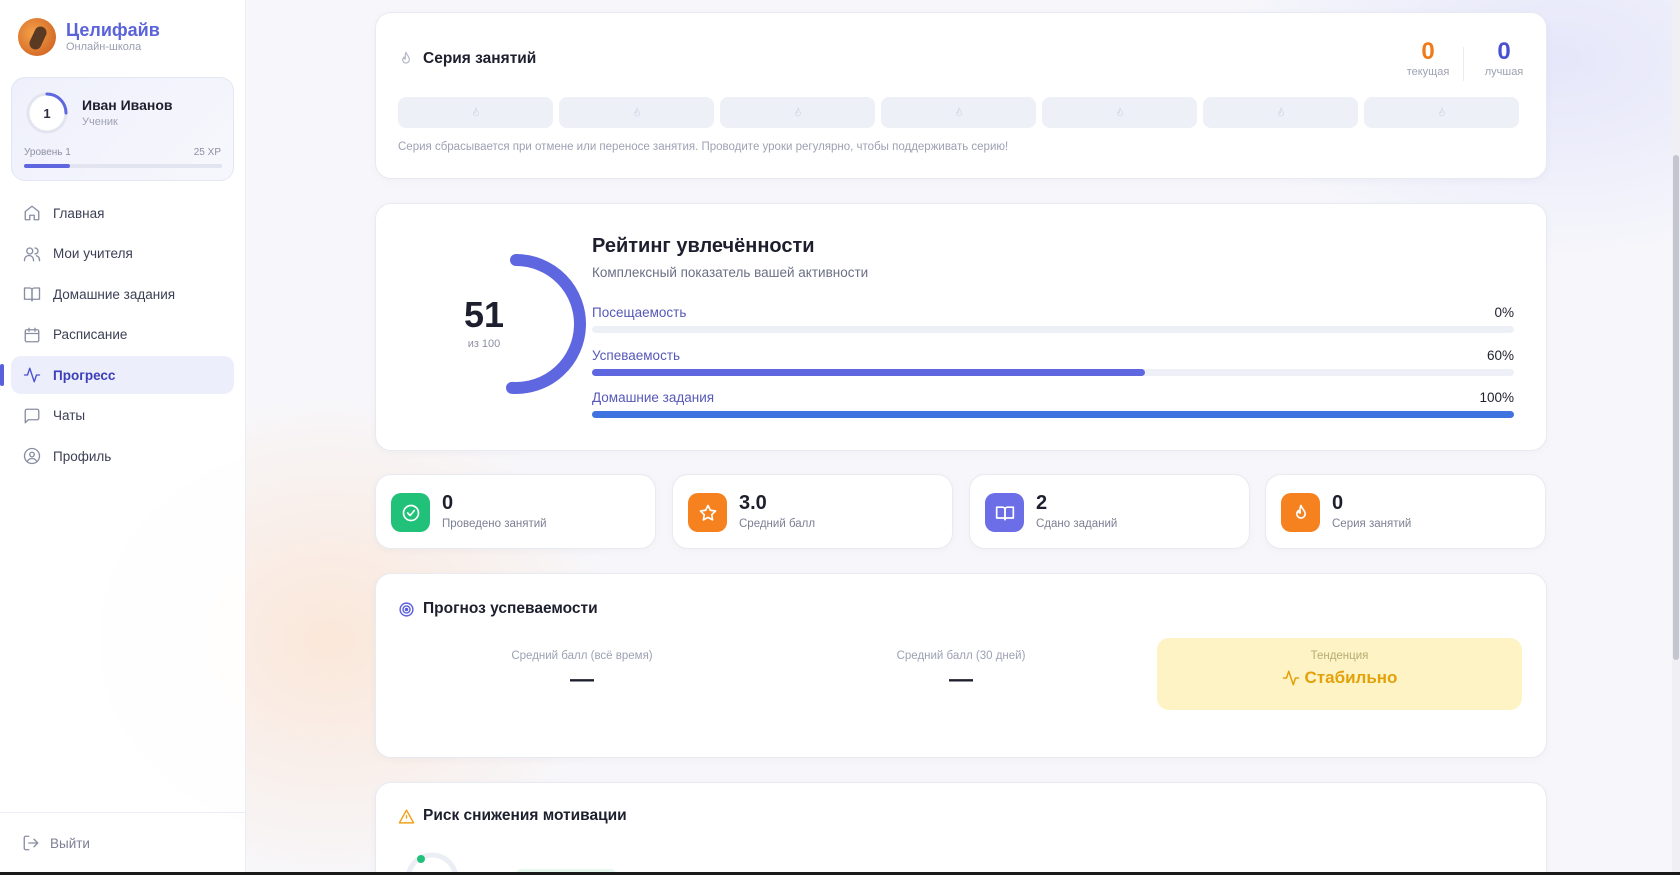 The width and height of the screenshot is (1680, 875). Describe the element at coordinates (510, 608) in the screenshot. I see `forecast-title: Прогноз успеваемости` at that location.